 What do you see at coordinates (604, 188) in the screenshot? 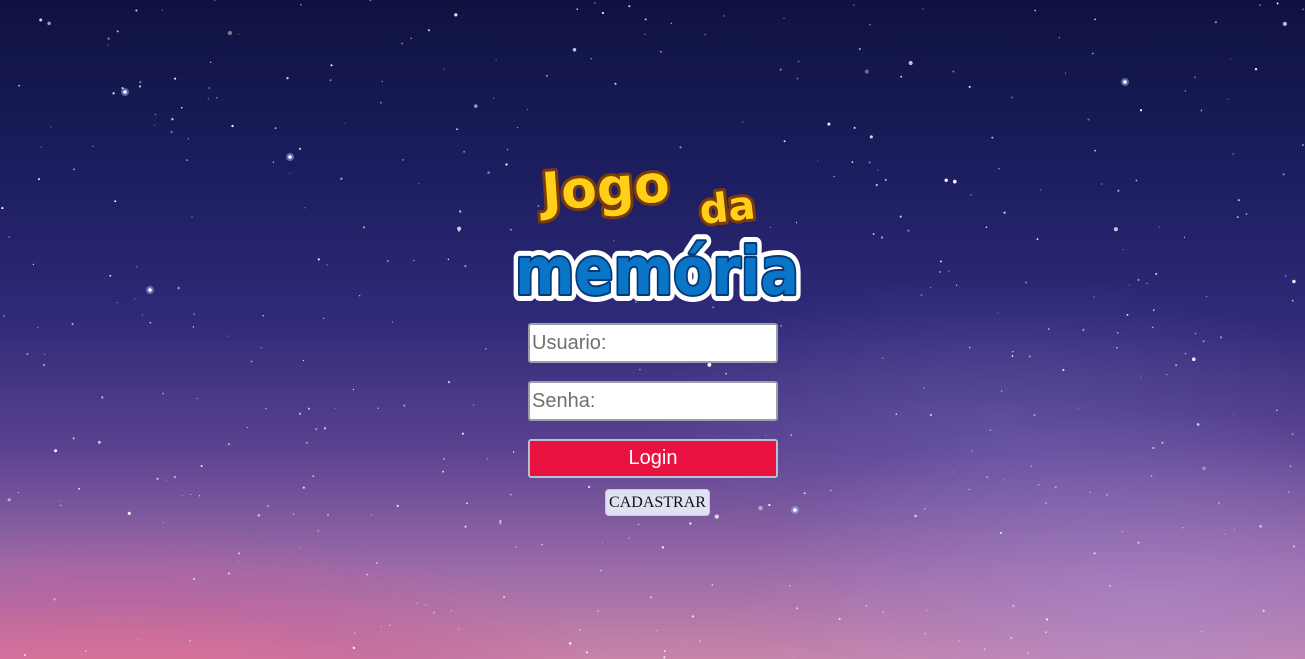
I see `svg-text: Jogo` at bounding box center [604, 188].